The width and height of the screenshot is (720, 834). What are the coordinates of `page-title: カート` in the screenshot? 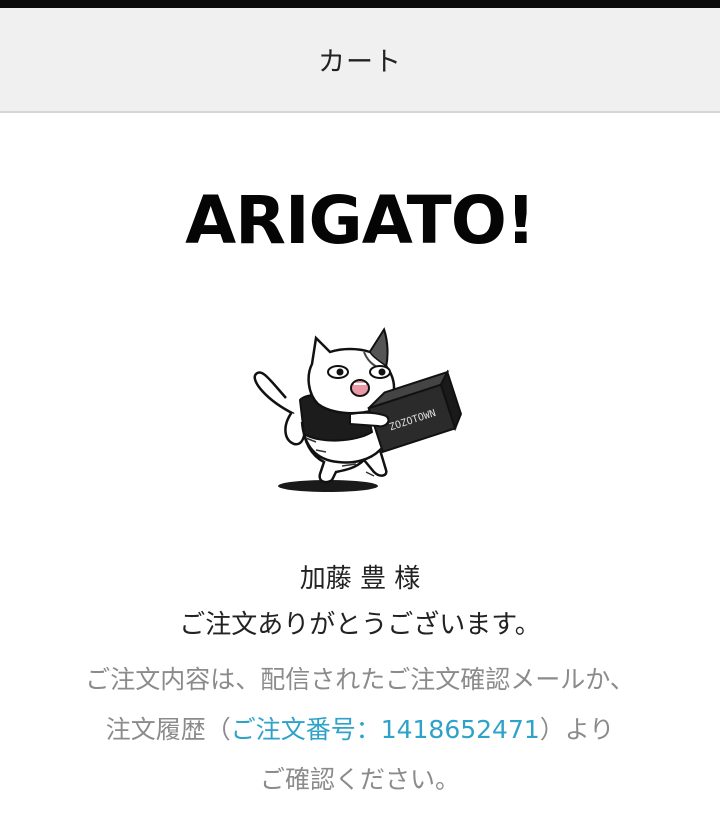 It's located at (360, 62).